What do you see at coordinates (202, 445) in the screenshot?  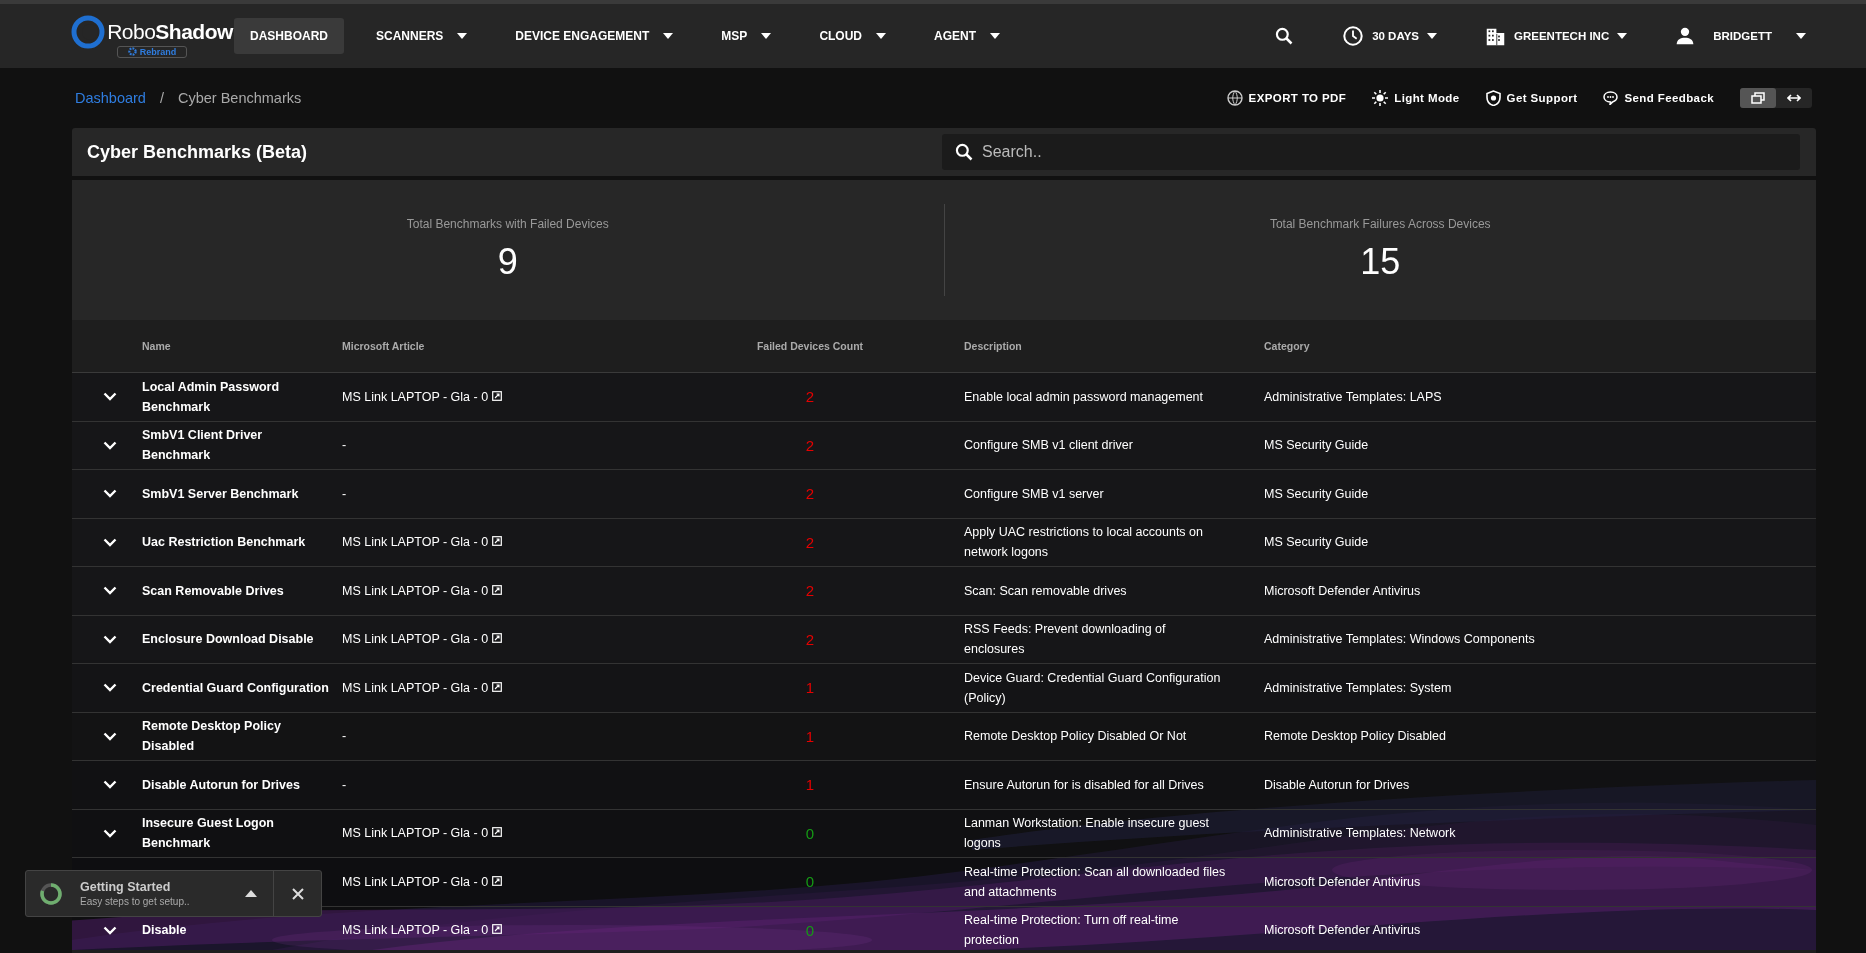 I see `benchmark-name: SmbV1 Client Driver Benchmark` at bounding box center [202, 445].